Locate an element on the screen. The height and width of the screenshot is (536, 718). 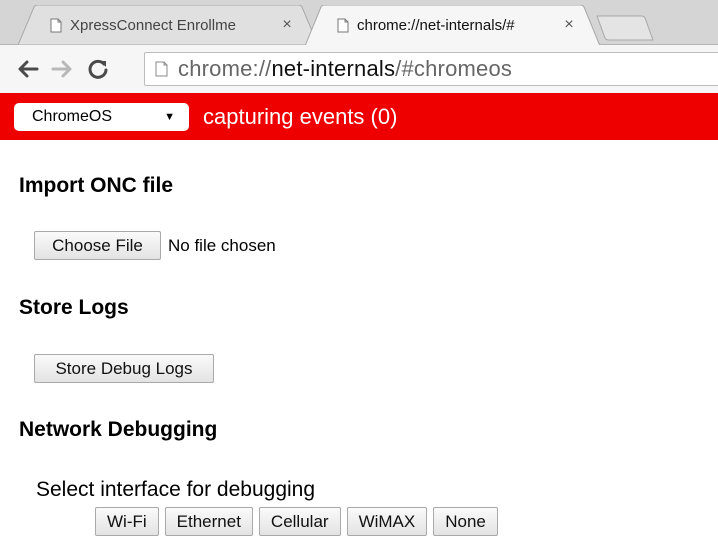
cellular-button: Cellular is located at coordinates (299, 521).